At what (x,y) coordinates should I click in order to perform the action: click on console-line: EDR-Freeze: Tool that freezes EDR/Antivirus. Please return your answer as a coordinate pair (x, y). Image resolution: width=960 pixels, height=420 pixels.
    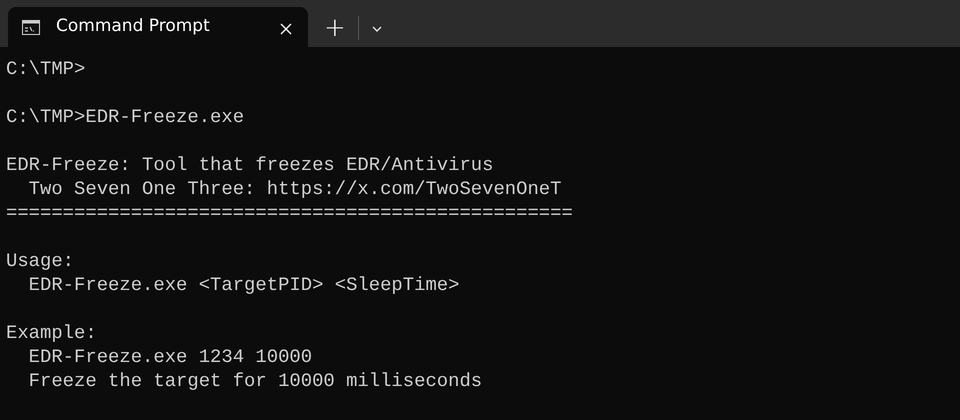
    Looking at the image, I should click on (250, 165).